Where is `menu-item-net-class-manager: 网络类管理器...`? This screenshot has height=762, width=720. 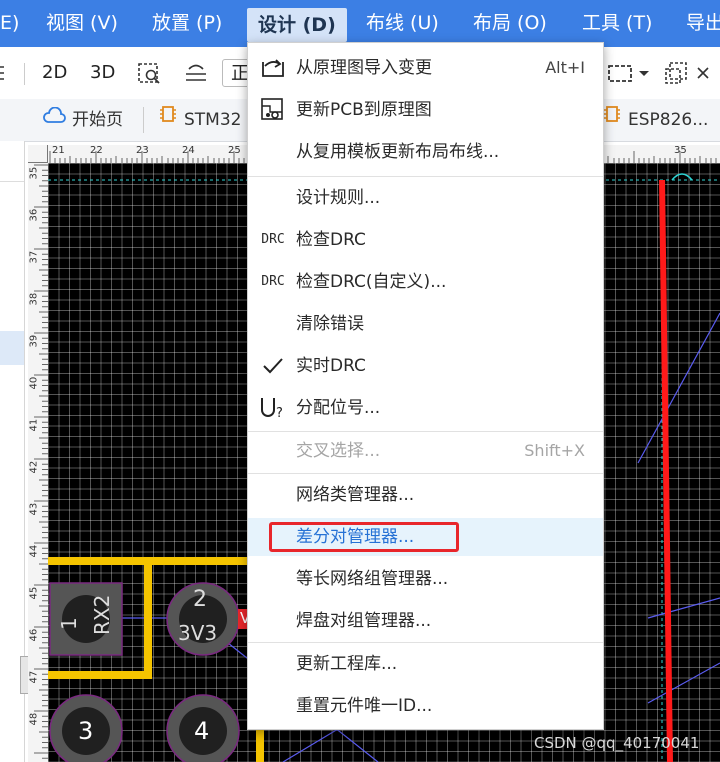 menu-item-net-class-manager: 网络类管理器... is located at coordinates (425, 495).